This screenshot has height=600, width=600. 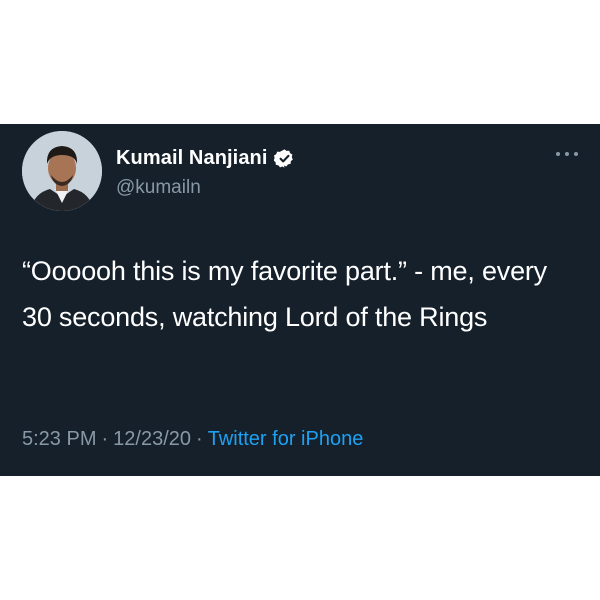 I want to click on author-handle: @kumailn, so click(x=158, y=188).